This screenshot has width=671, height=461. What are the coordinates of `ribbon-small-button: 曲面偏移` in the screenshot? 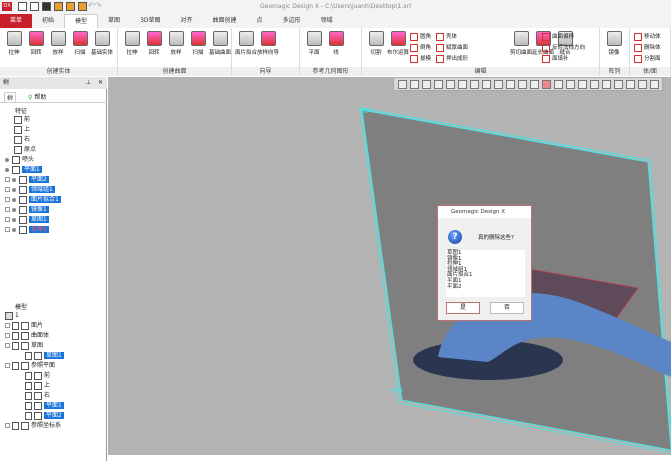 It's located at (558, 36).